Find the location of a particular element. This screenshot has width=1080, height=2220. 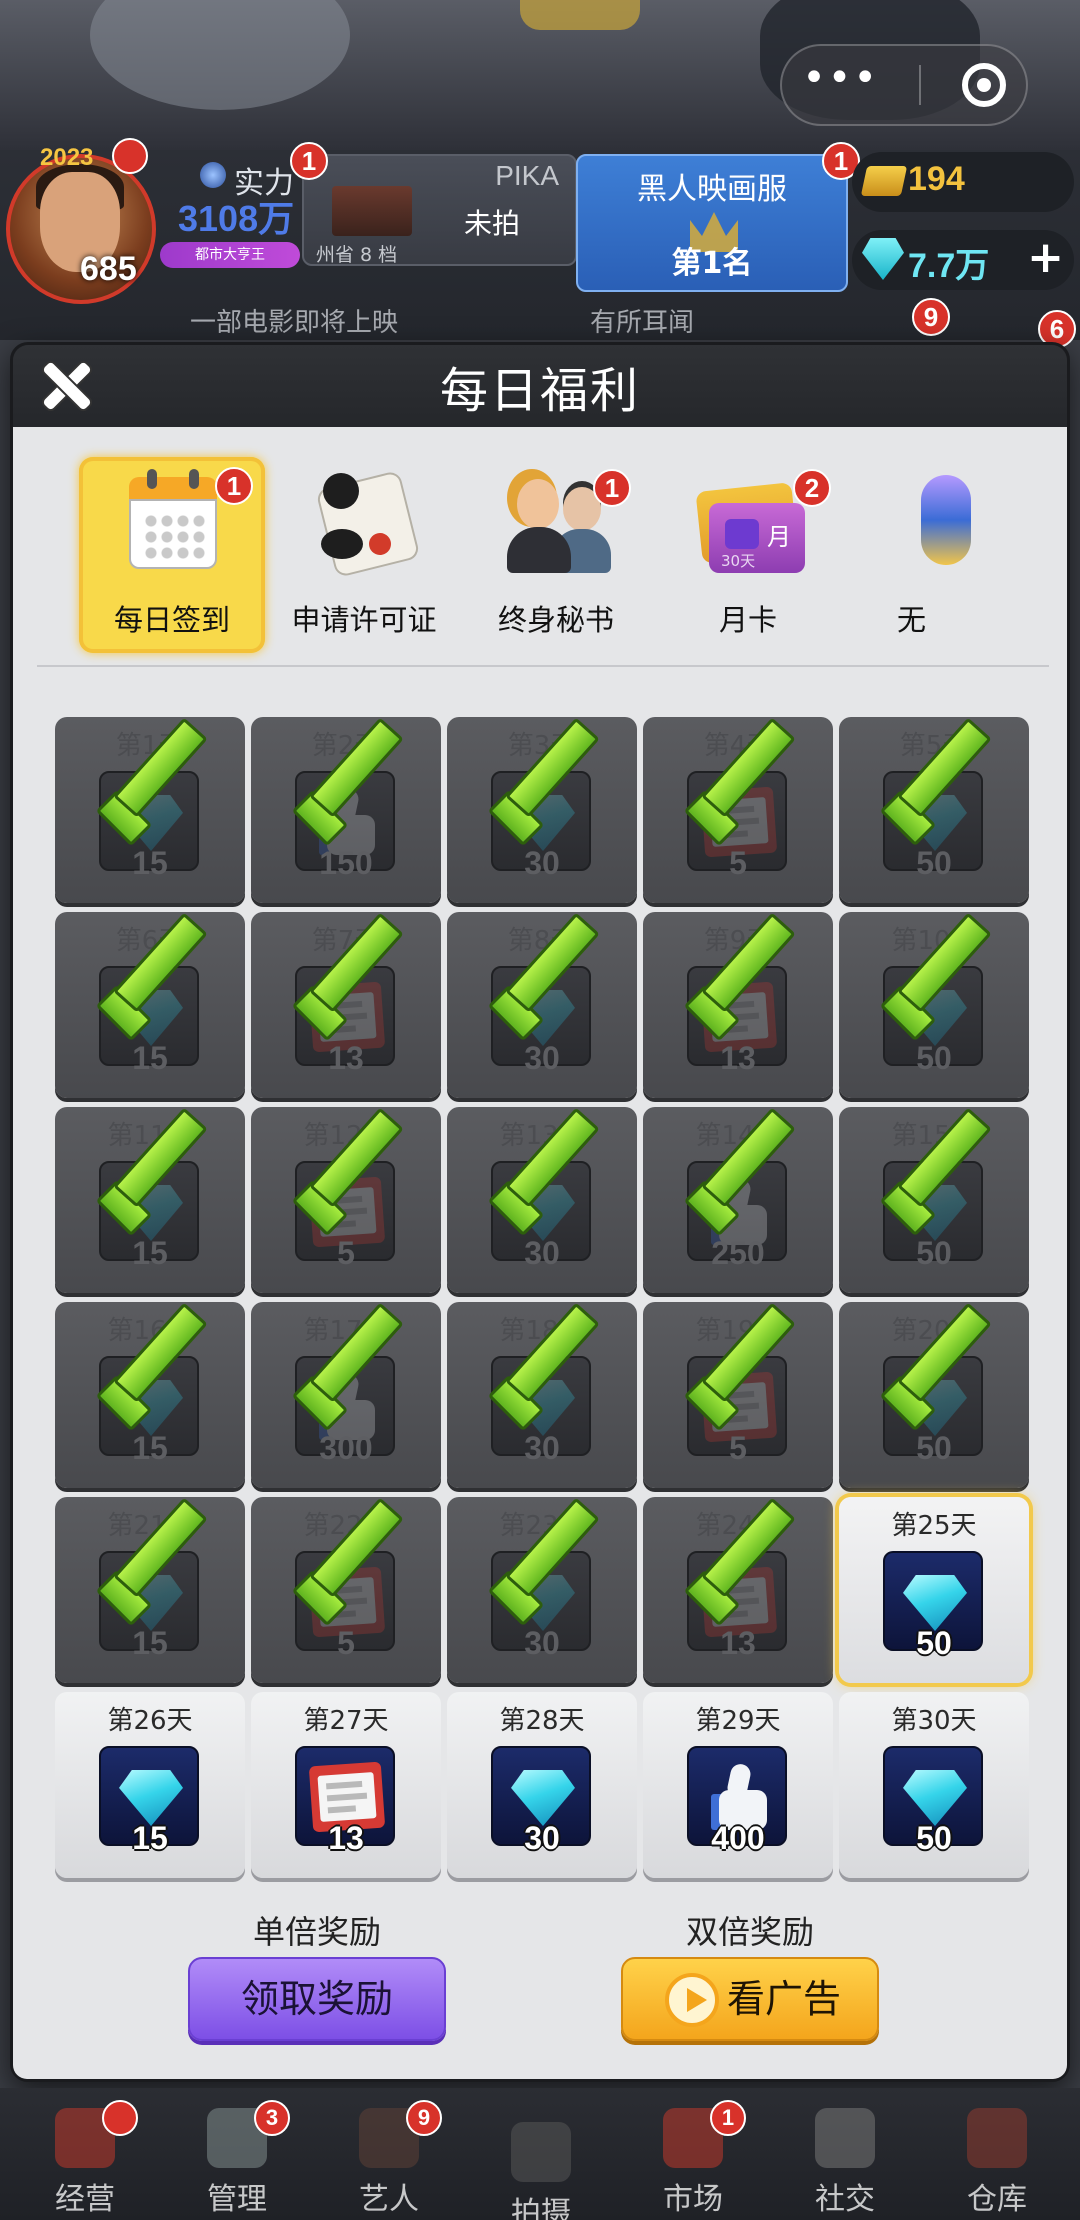

tab-apply-license: 申请许可证 is located at coordinates (364, 555).